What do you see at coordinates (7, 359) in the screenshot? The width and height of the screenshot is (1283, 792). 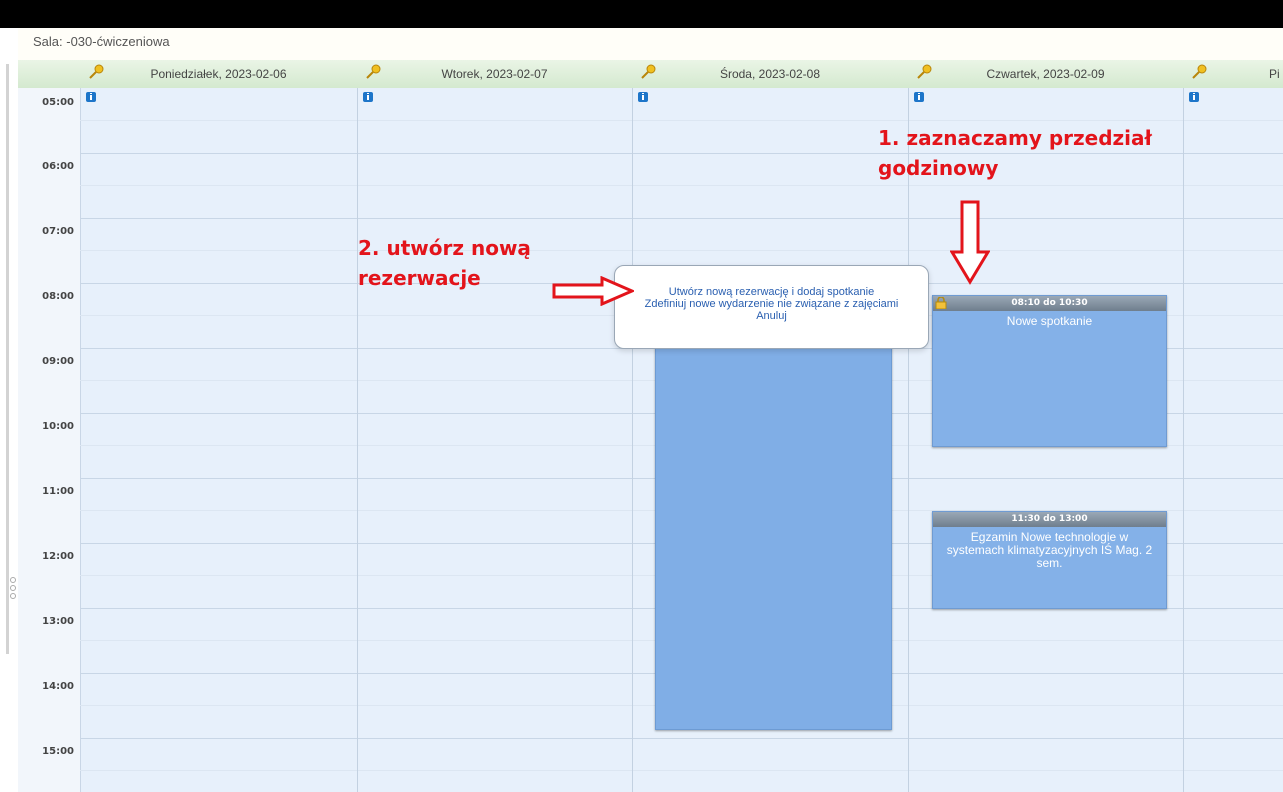 I see `left-rail-line` at bounding box center [7, 359].